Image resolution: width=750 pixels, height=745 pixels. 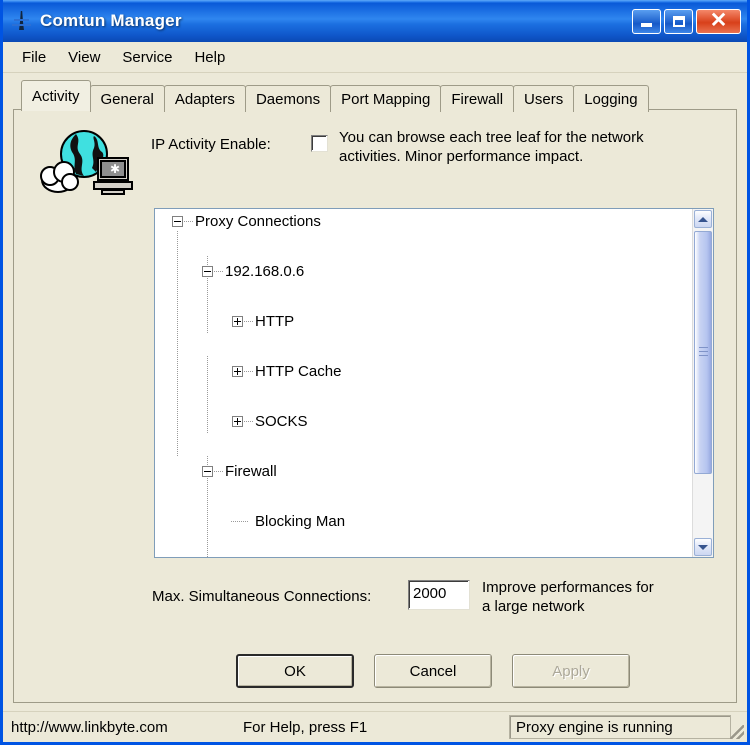 What do you see at coordinates (300, 521) in the screenshot?
I see `tree-node-label: Blocking Man` at bounding box center [300, 521].